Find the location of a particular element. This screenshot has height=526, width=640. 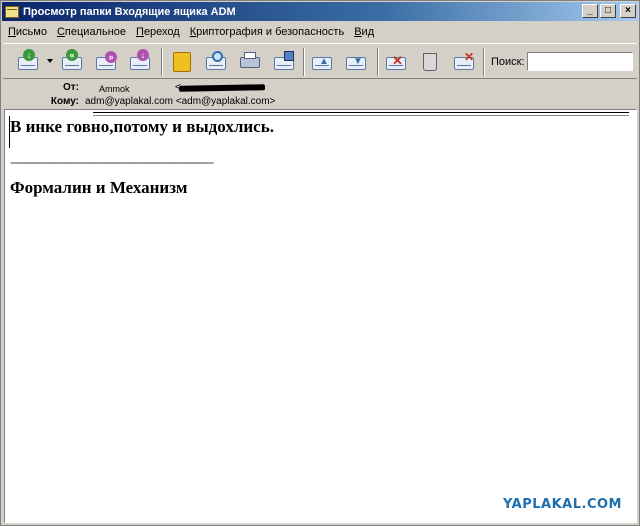

window-title: Просмотр папки Входящие ящика ADM is located at coordinates (129, 11).